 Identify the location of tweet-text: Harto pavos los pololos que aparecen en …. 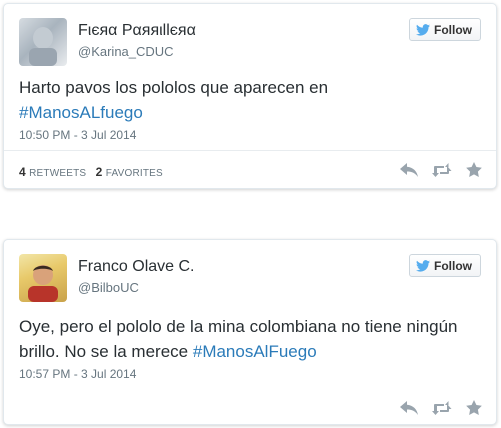
(247, 100).